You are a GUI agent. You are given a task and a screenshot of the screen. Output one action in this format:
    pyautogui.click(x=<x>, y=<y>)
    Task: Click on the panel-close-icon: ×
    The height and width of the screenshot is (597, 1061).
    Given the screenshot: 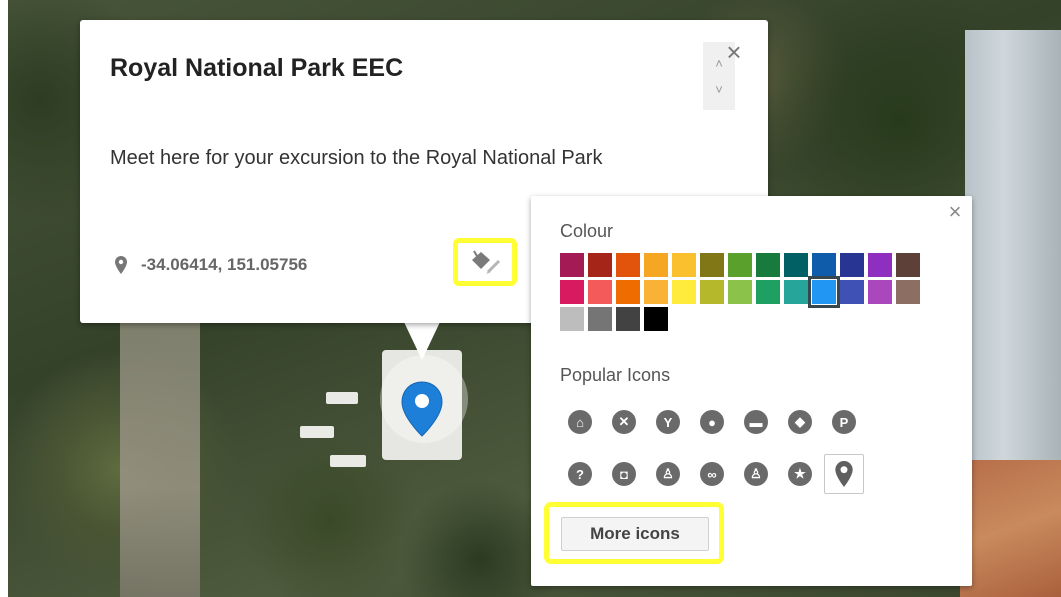 What is the action you would take?
    pyautogui.click(x=955, y=212)
    